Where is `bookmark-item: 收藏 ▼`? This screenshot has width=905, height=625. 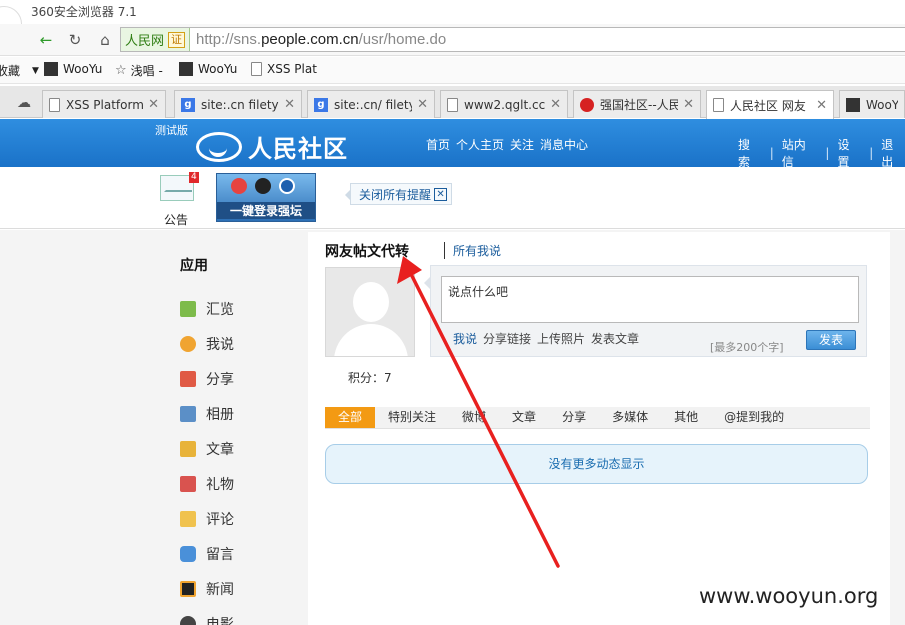
bookmark-item: 收藏 ▼ is located at coordinates (19, 70).